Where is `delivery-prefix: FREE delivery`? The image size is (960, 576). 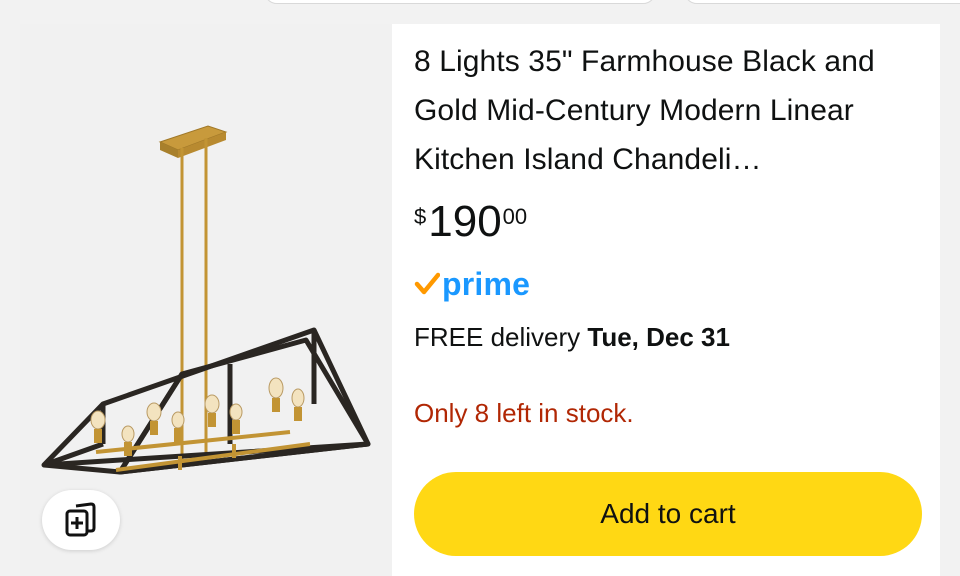 delivery-prefix: FREE delivery is located at coordinates (501, 337).